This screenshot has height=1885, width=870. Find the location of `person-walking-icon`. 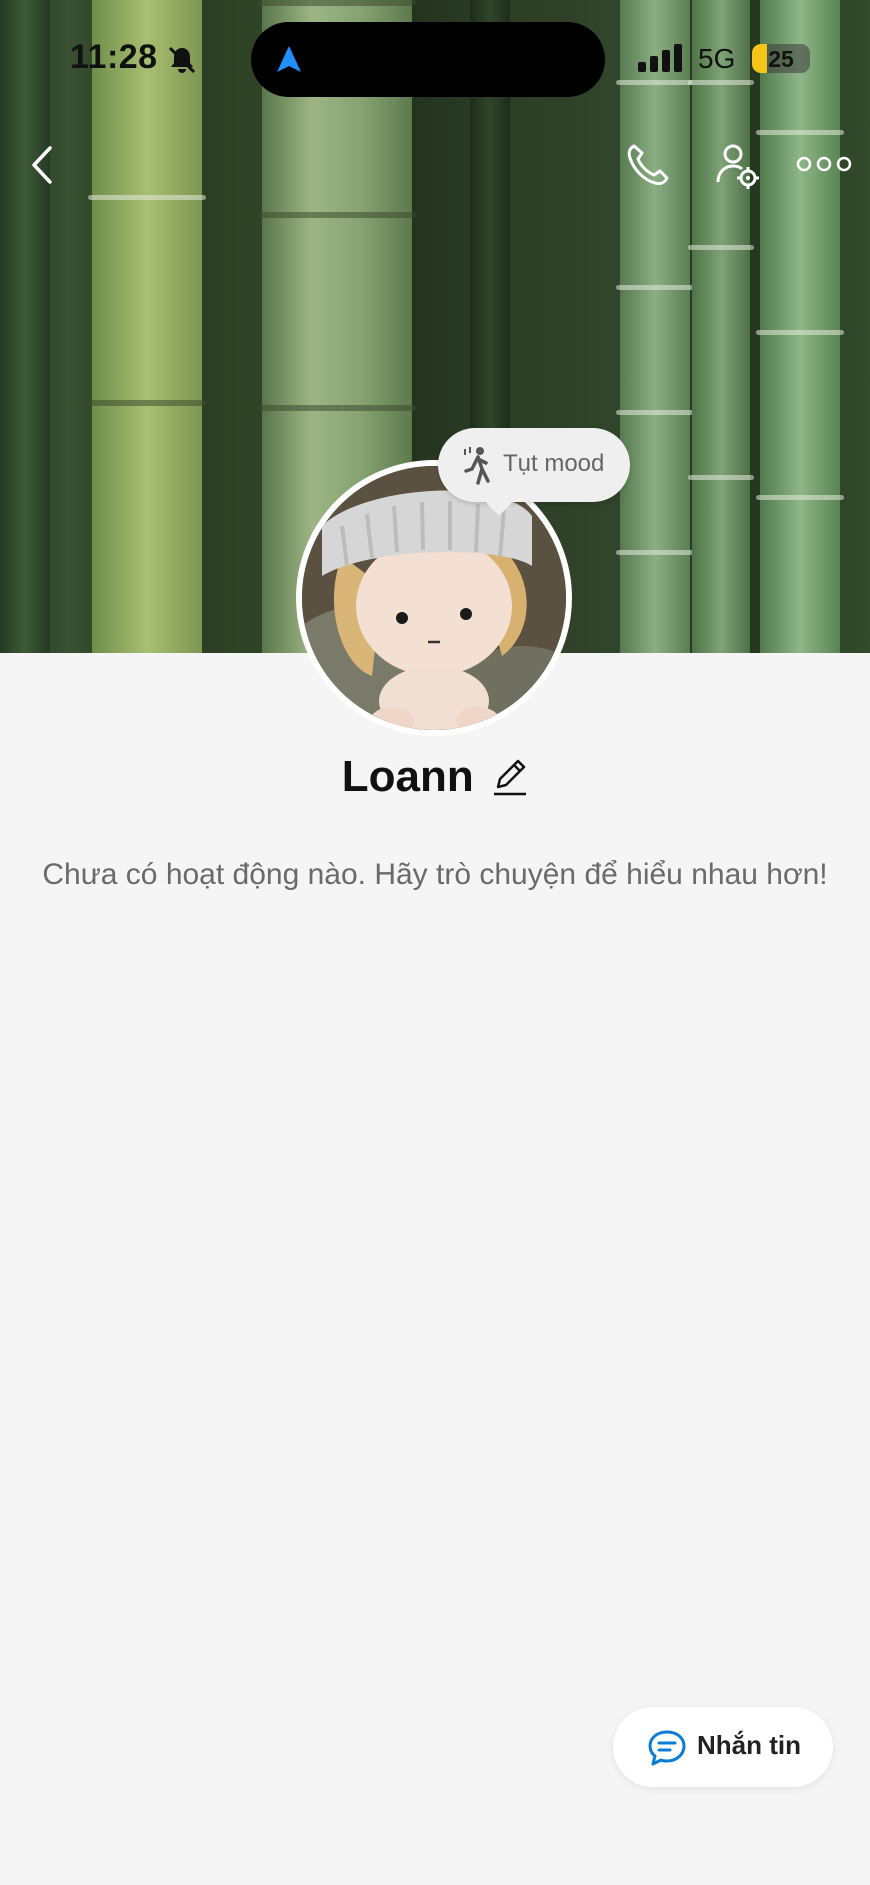

person-walking-icon is located at coordinates (477, 466).